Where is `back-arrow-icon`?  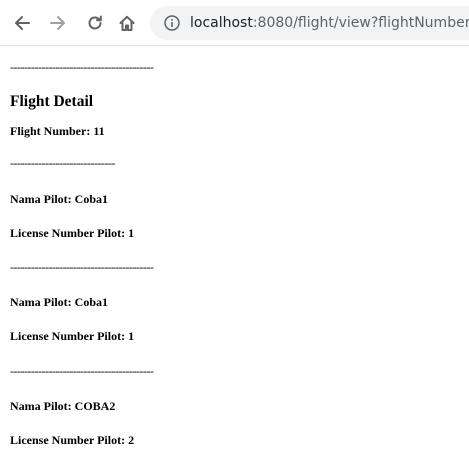
back-arrow-icon is located at coordinates (22, 23).